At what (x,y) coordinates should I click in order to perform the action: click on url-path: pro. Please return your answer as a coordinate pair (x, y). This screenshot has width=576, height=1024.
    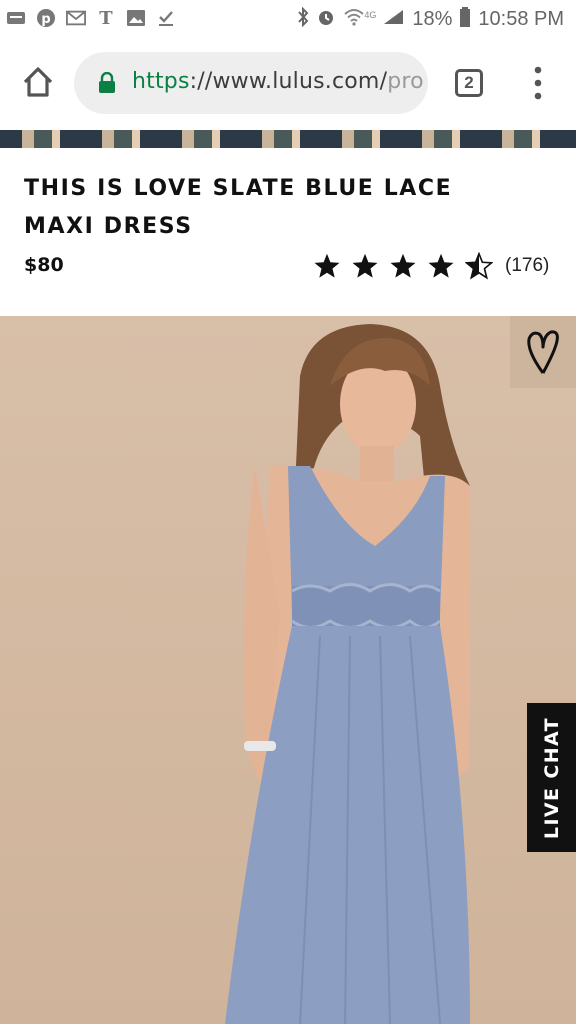
    Looking at the image, I should click on (405, 81).